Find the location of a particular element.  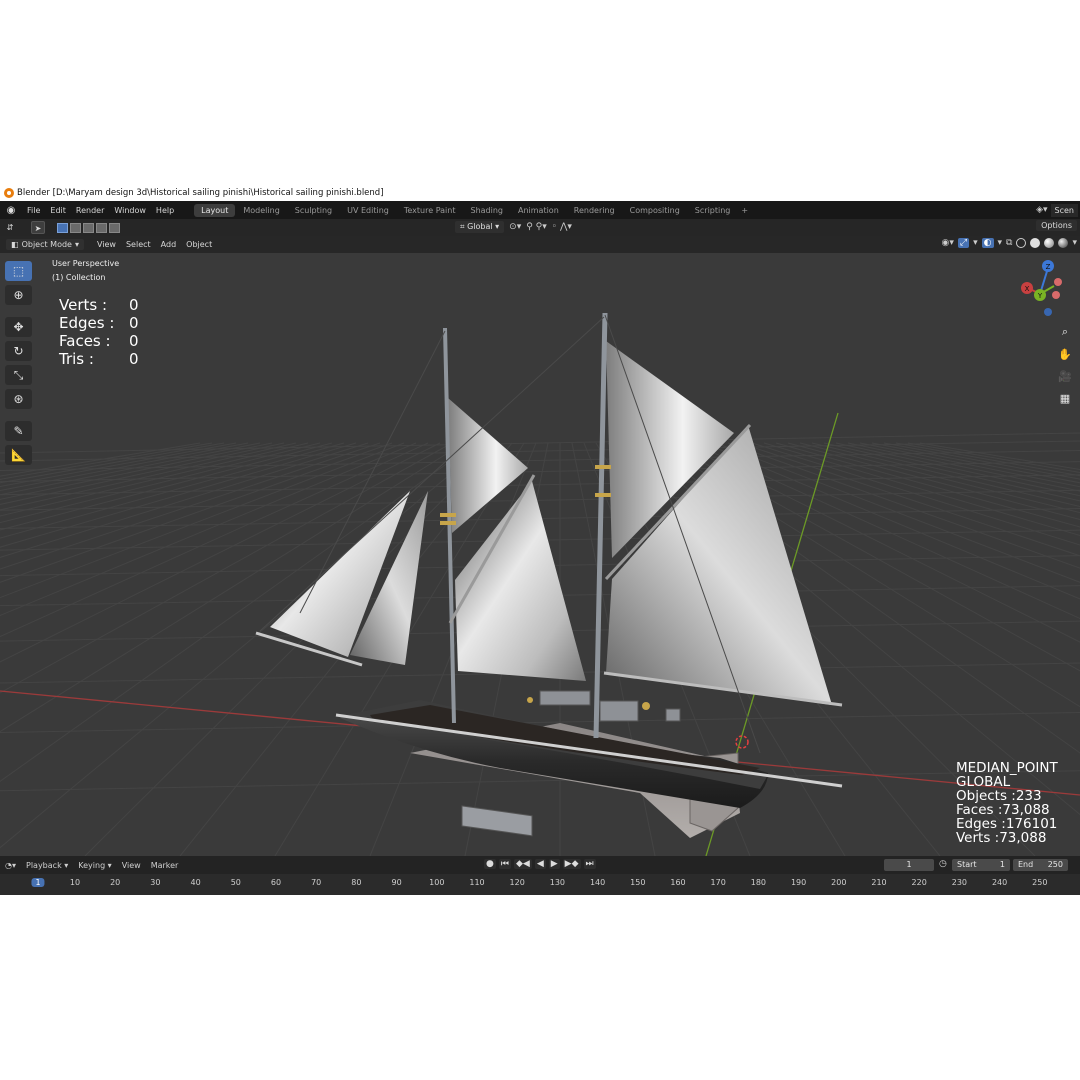

next-keyframe-icon: ▶◆ is located at coordinates (571, 864).